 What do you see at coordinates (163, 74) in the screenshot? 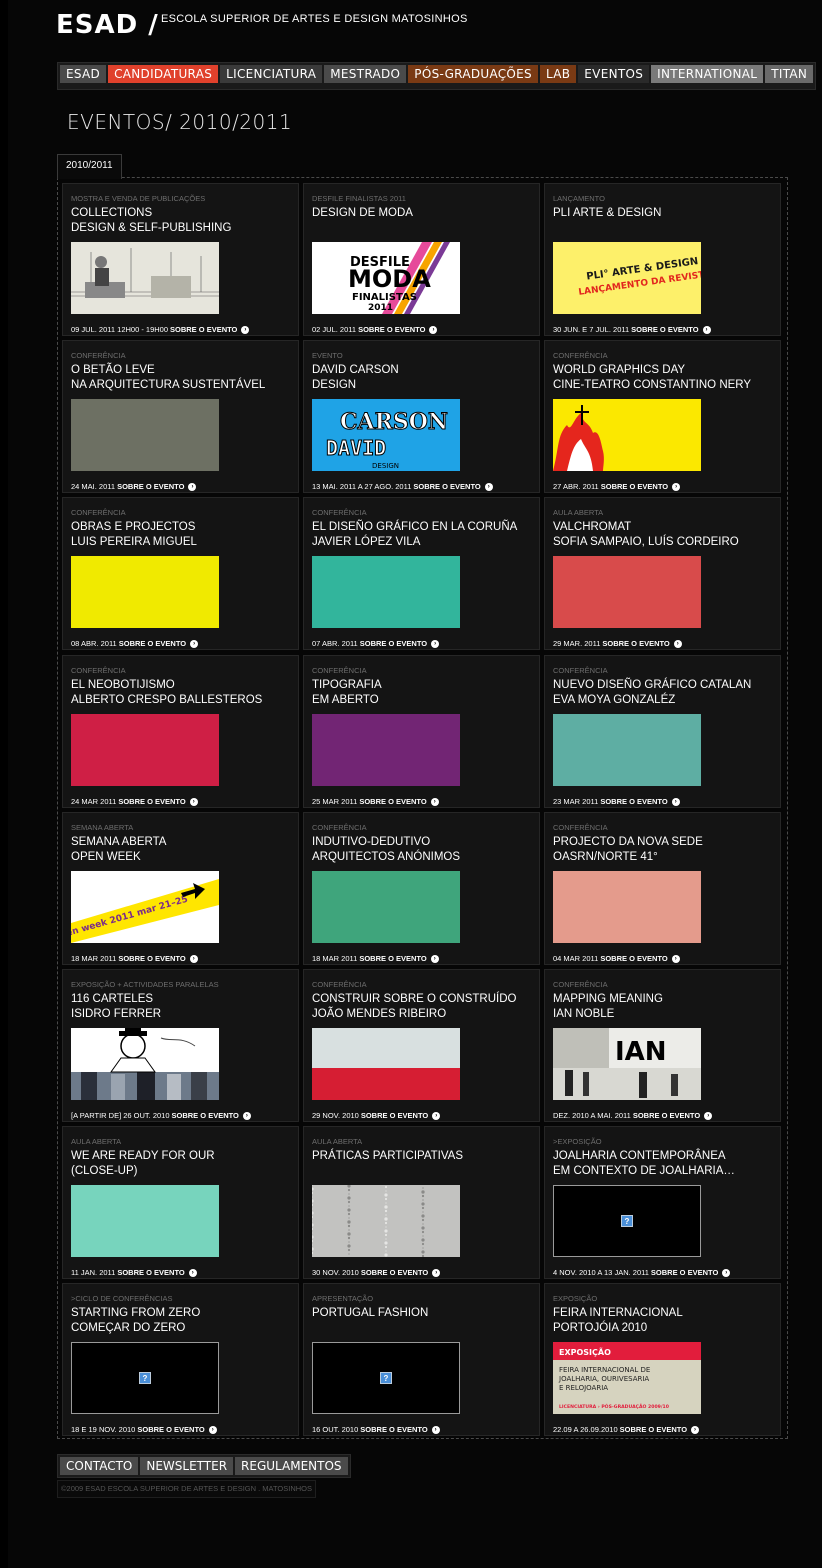
I see `nav-item-candidaturas: CANDIDATURAS` at bounding box center [163, 74].